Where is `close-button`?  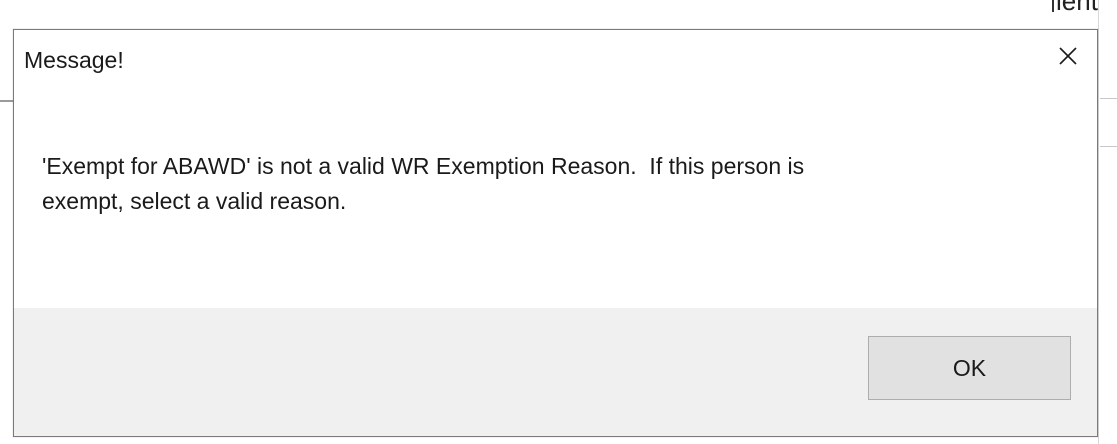
close-button is located at coordinates (1068, 56).